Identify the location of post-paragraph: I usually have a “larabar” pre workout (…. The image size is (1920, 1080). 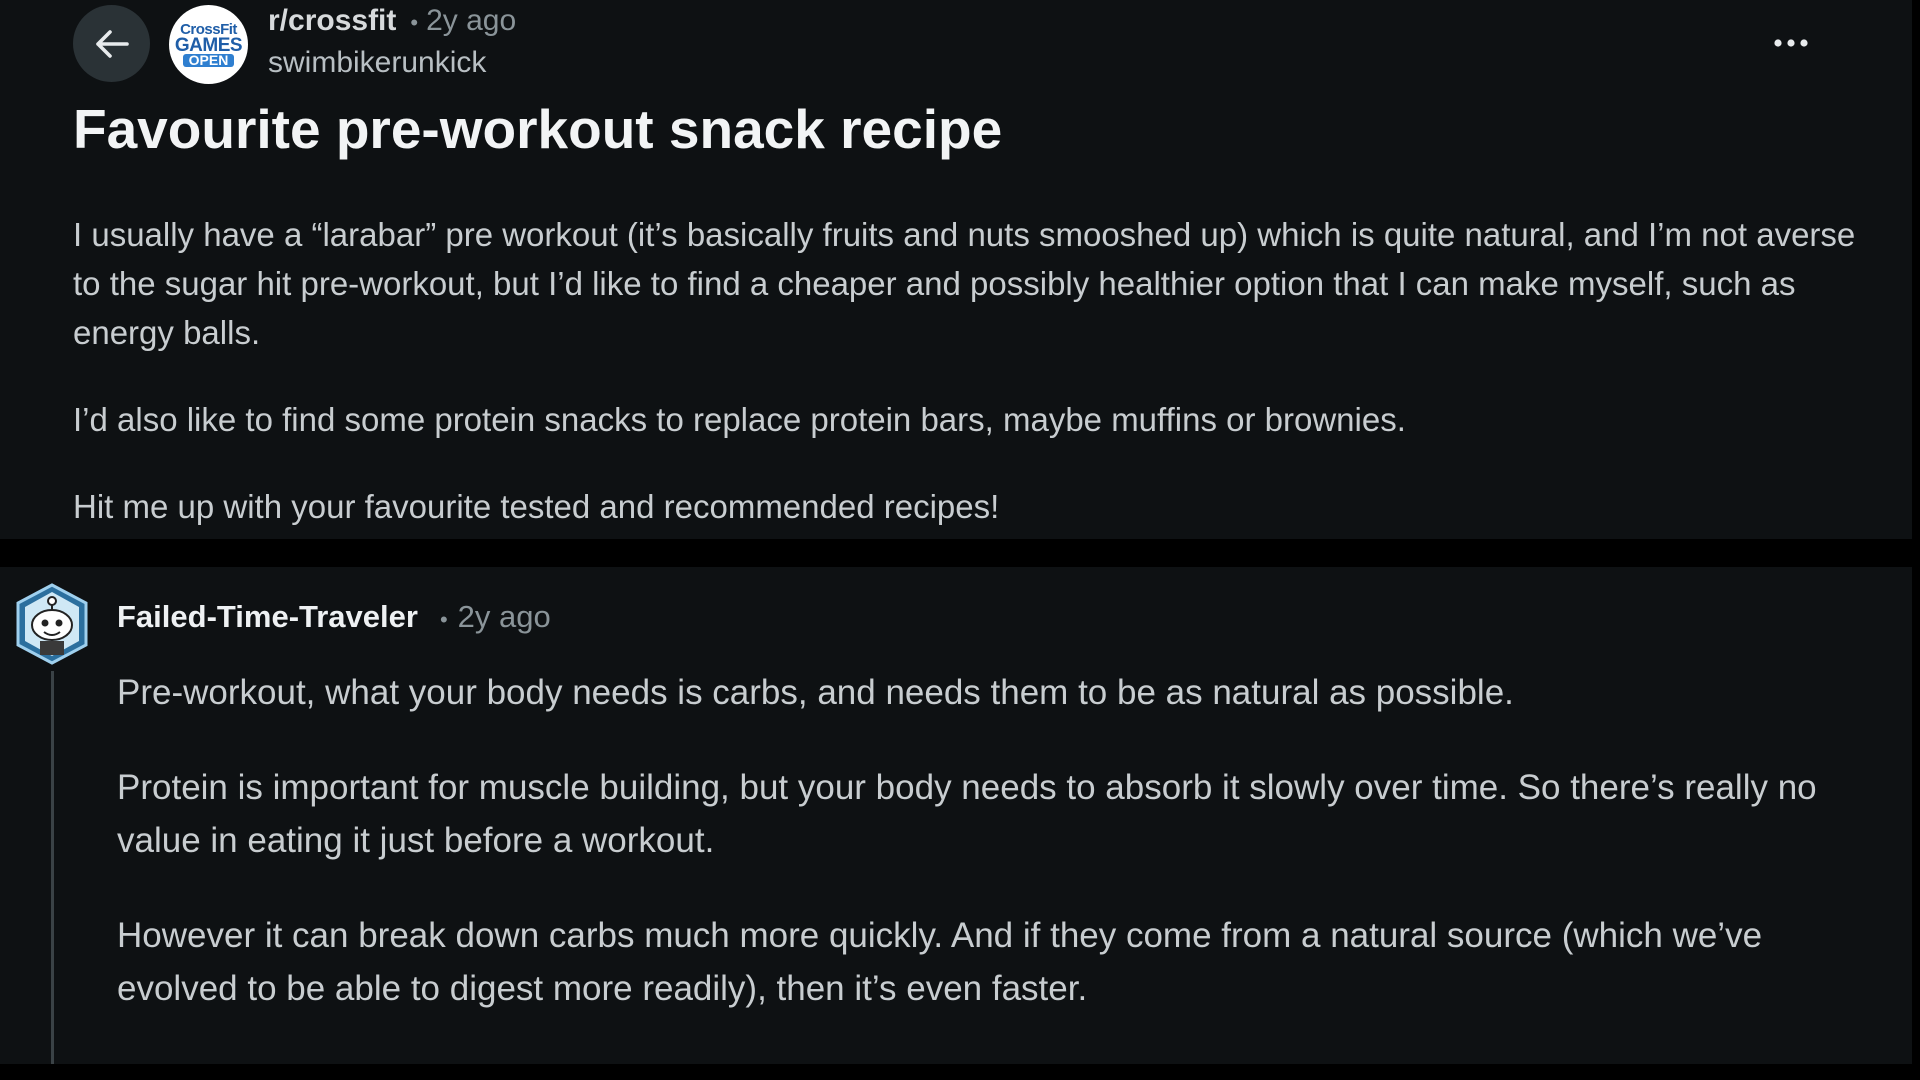
(964, 283).